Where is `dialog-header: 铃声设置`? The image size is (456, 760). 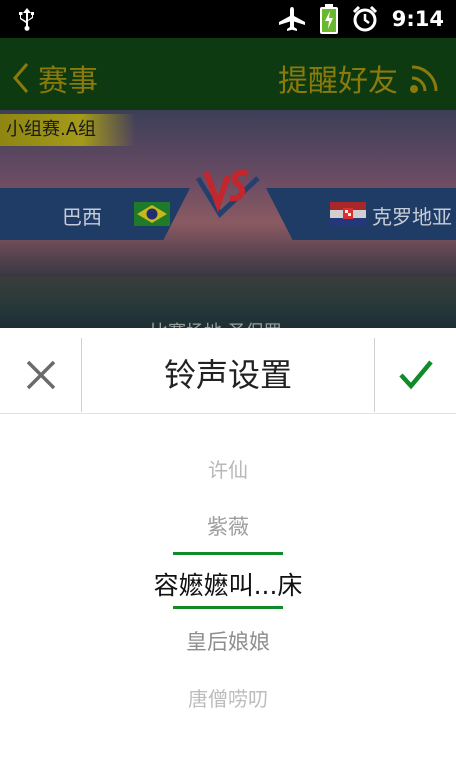
dialog-header: 铃声设置 is located at coordinates (228, 371).